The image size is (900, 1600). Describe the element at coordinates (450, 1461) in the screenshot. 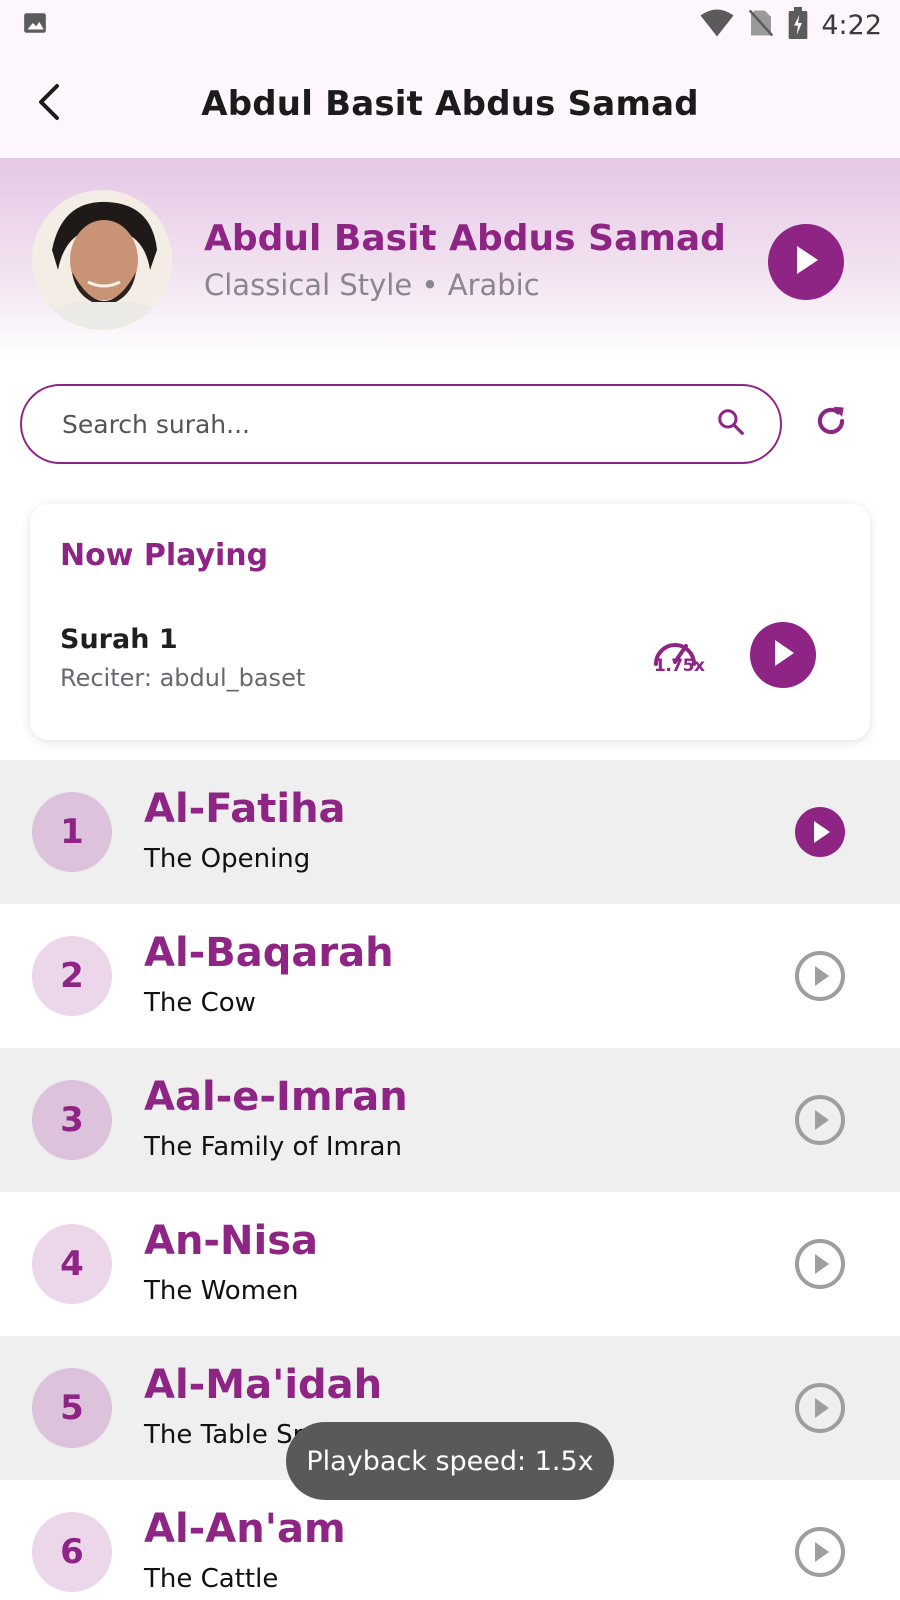

I see `playback-speed-toast: Playback speed: 1.5x` at that location.